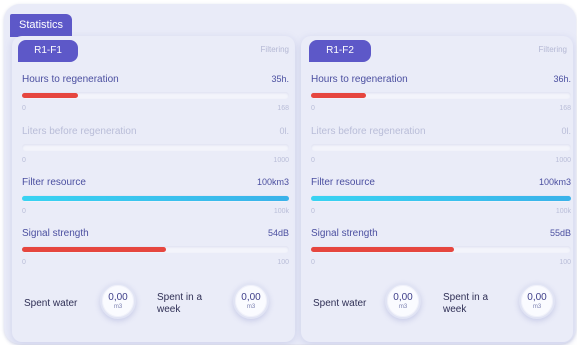  I want to click on metric-signal-strength: Signal strength 55dB 0 100, so click(441, 256).